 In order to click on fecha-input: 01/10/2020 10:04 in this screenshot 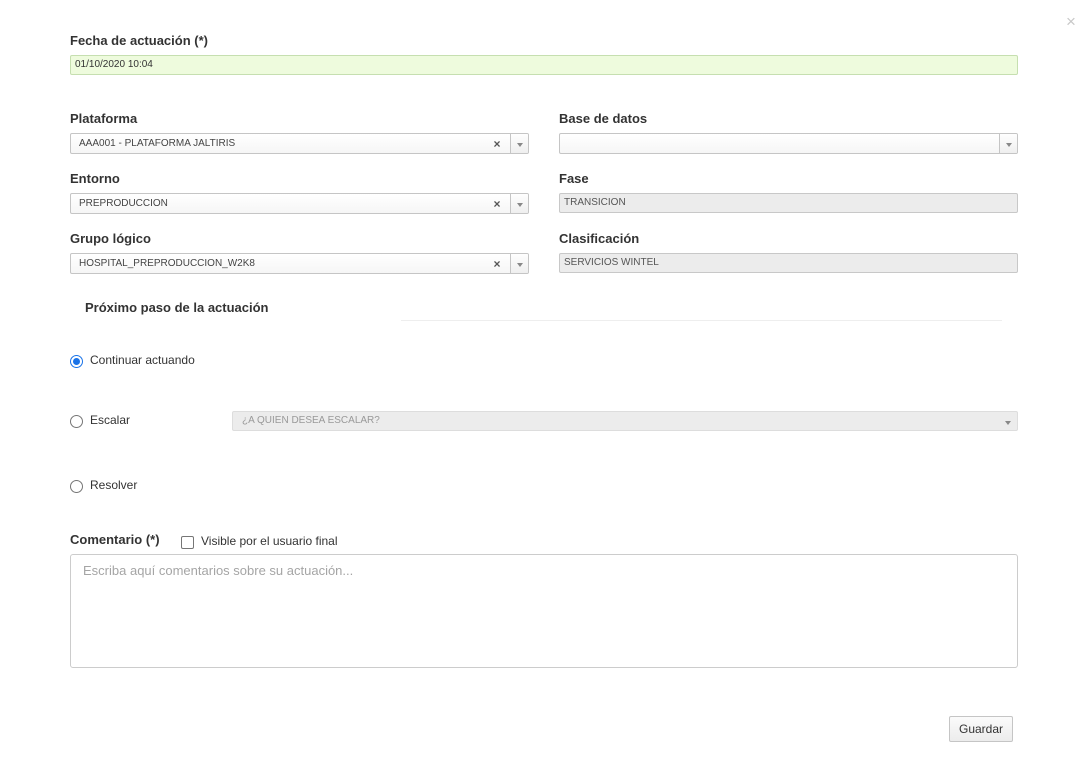, I will do `click(544, 65)`.